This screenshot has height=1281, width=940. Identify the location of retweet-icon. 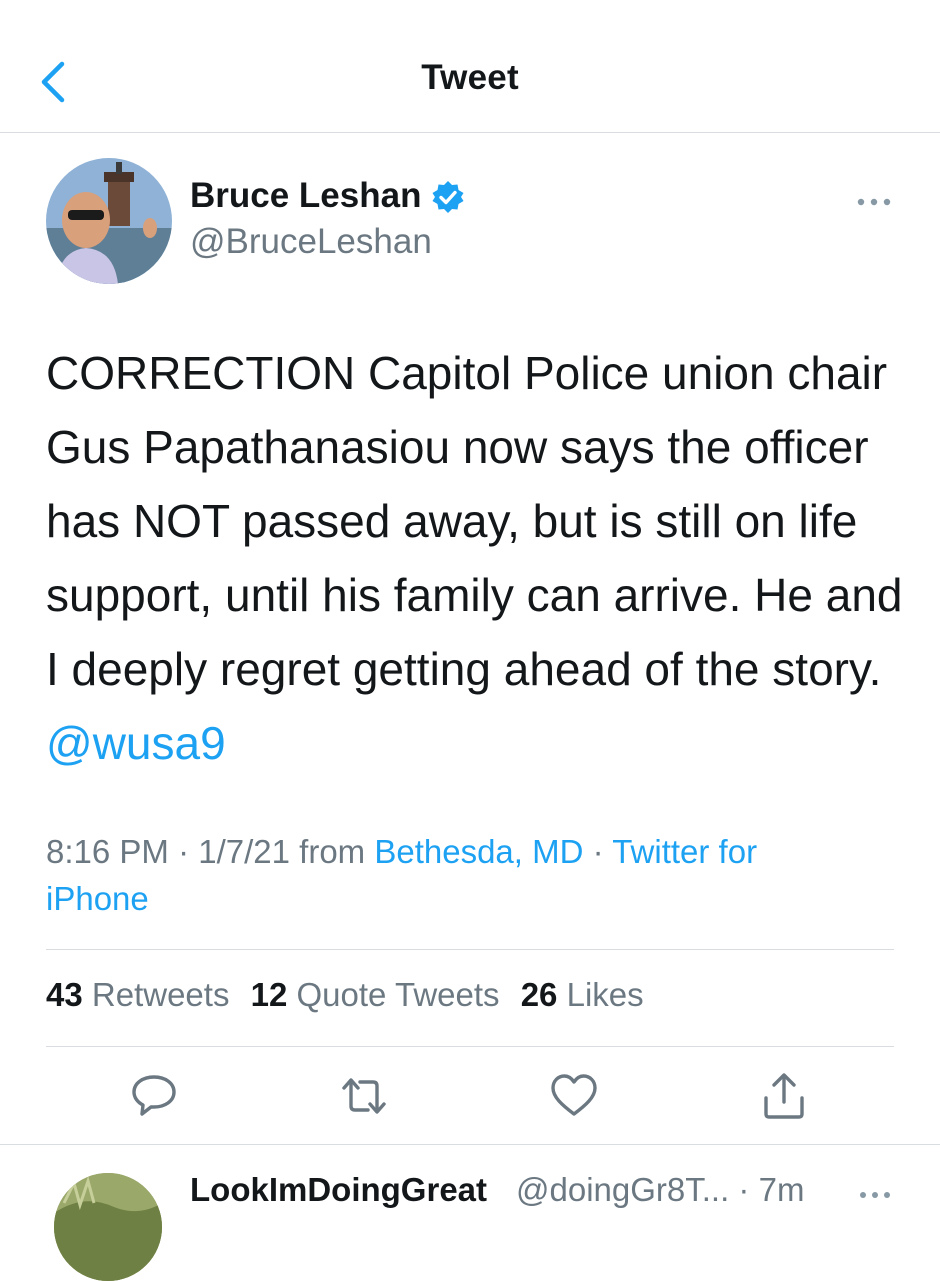
(364, 1096).